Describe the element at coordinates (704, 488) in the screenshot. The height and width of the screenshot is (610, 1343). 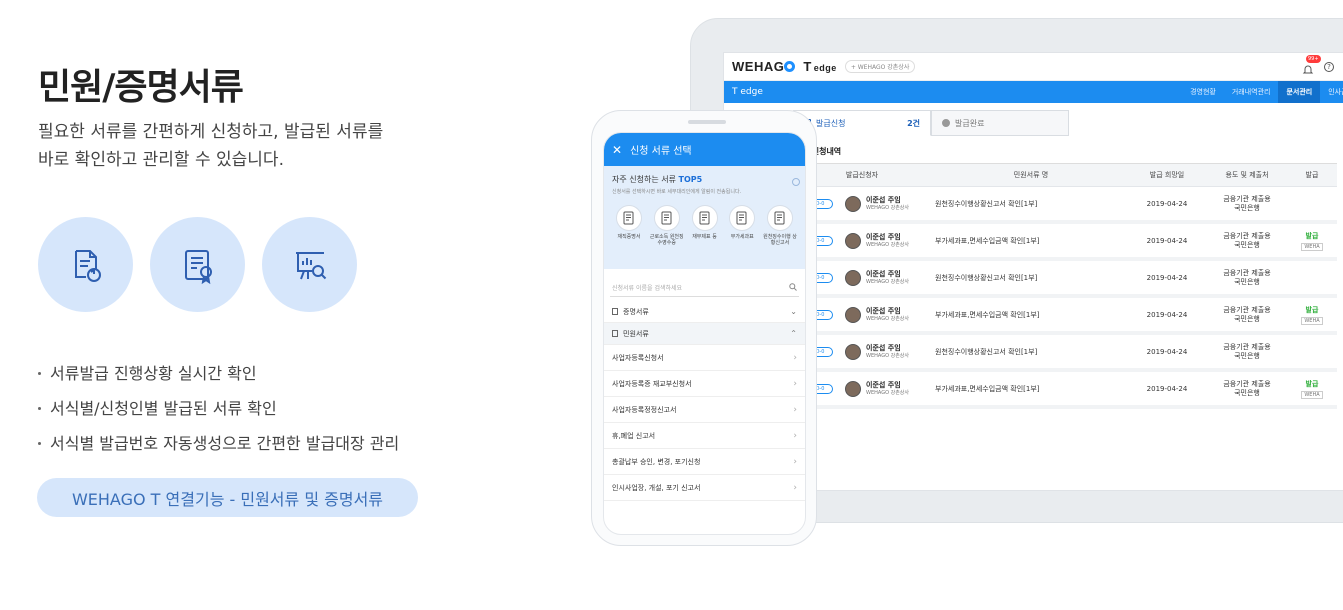
I see `list-item: 인시사업장, 개설, 포기 신고서 ›` at that location.